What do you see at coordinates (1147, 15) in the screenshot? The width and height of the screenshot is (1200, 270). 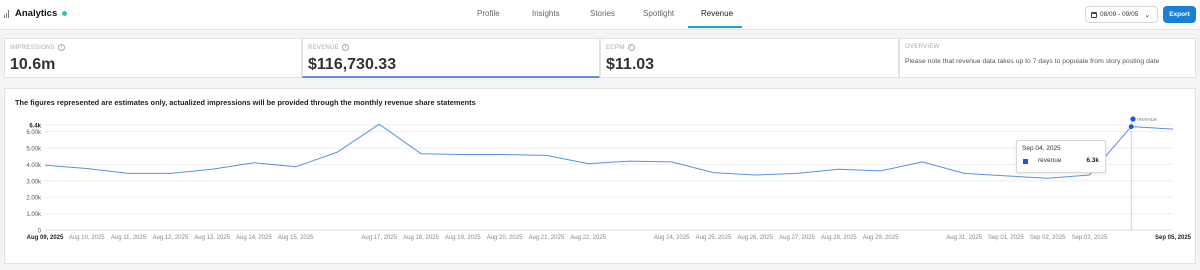 I see `chevron-down-icon: ⌄` at bounding box center [1147, 15].